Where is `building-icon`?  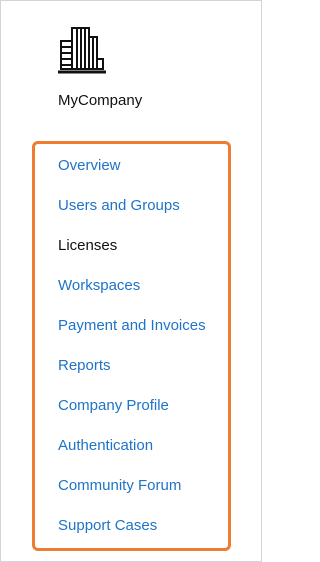
building-icon is located at coordinates (82, 50).